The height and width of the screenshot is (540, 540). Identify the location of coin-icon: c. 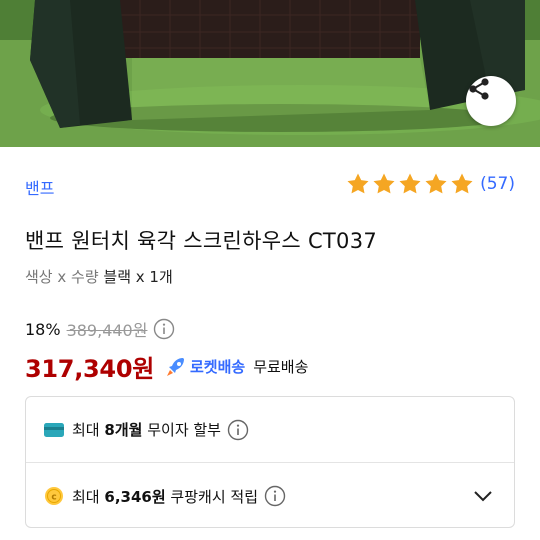
(54, 496).